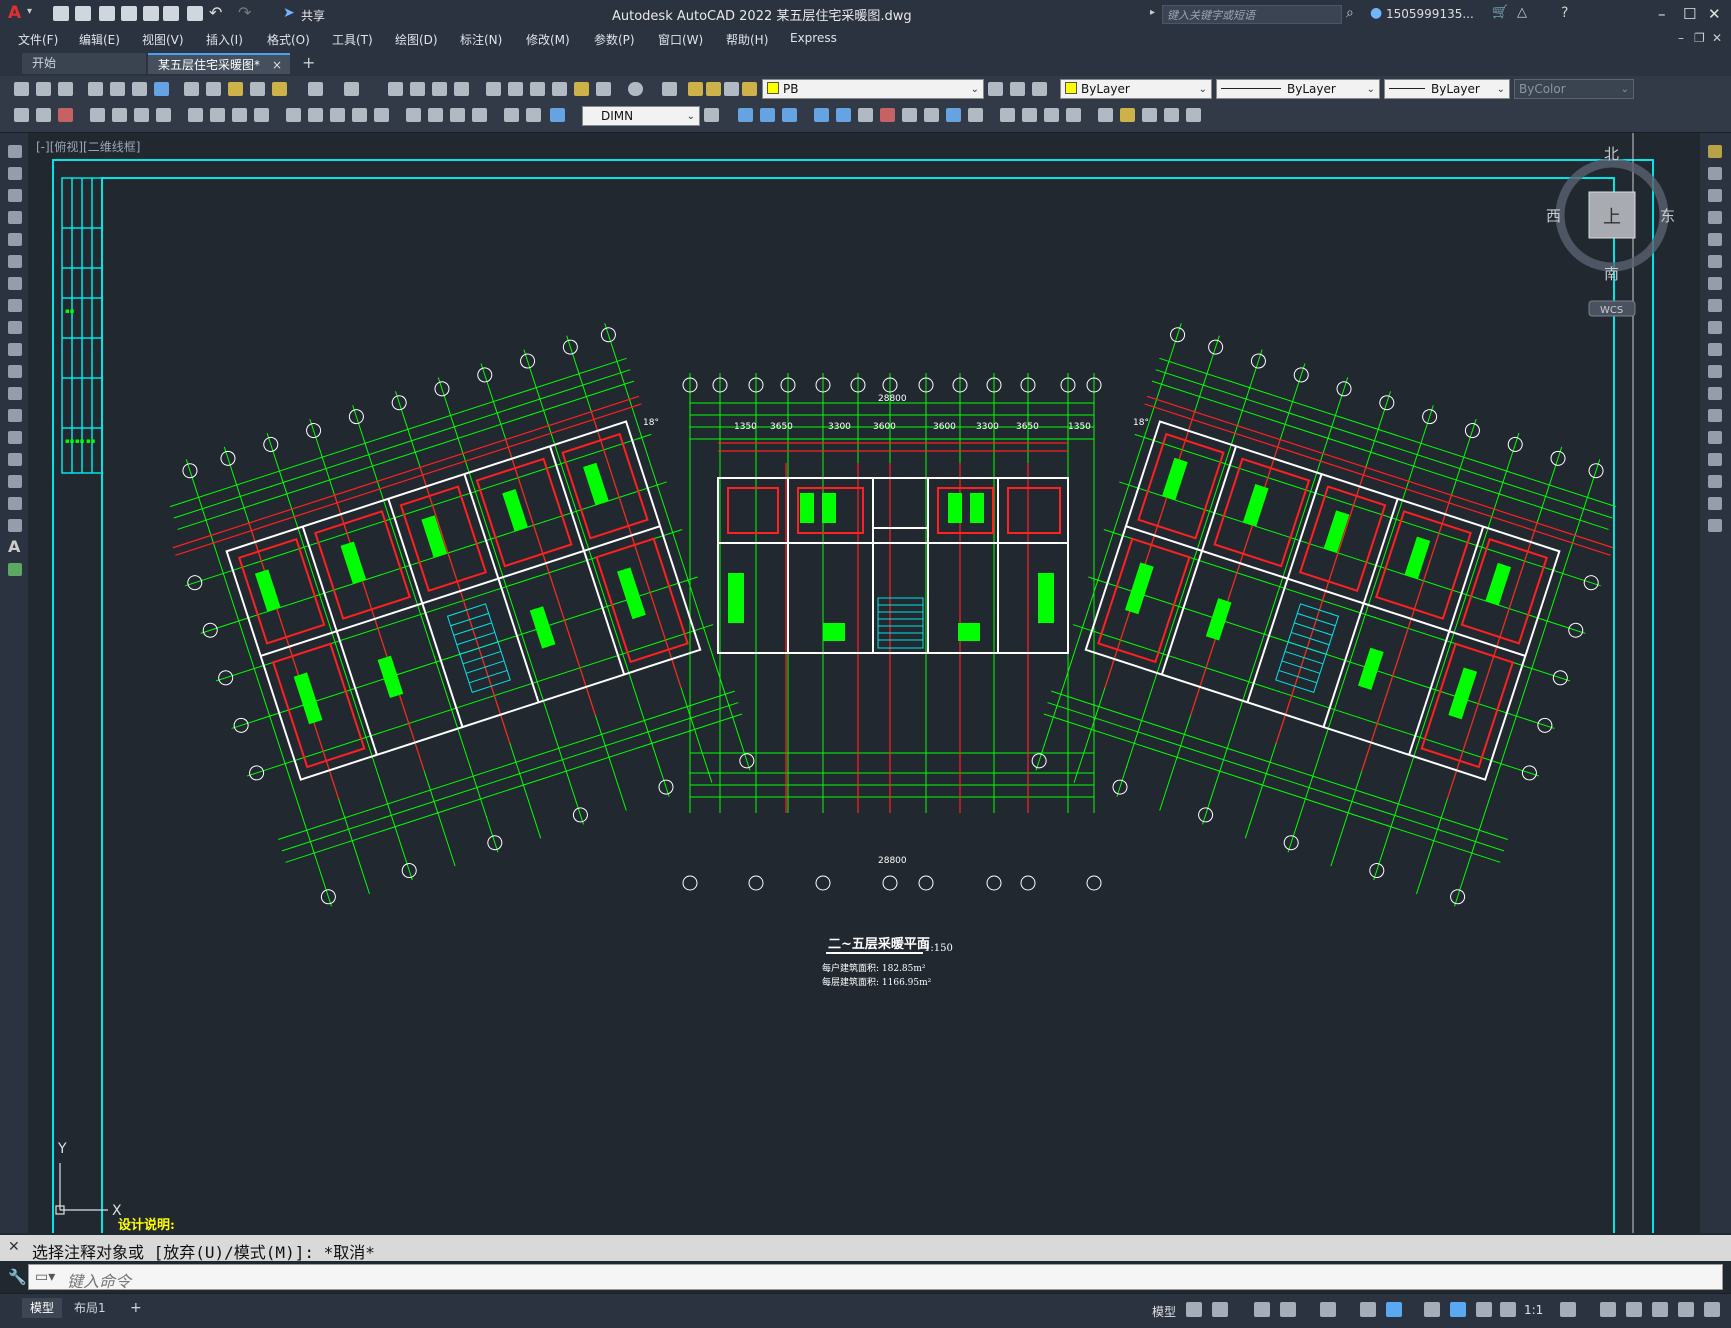 Image resolution: width=1731 pixels, height=1328 pixels. Describe the element at coordinates (749, 89) in the screenshot. I see `layer-unlock-icon` at that location.